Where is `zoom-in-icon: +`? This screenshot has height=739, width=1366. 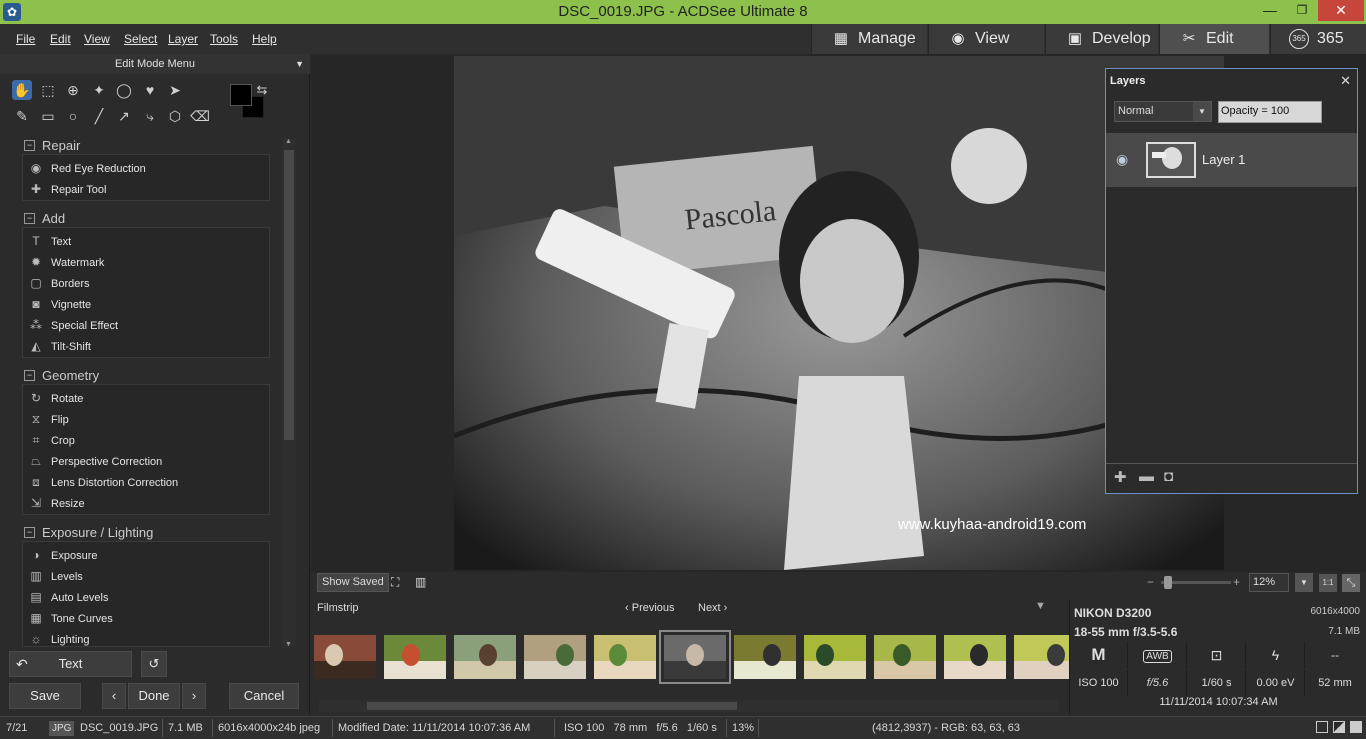
zoom-in-icon: + is located at coordinates (1236, 582).